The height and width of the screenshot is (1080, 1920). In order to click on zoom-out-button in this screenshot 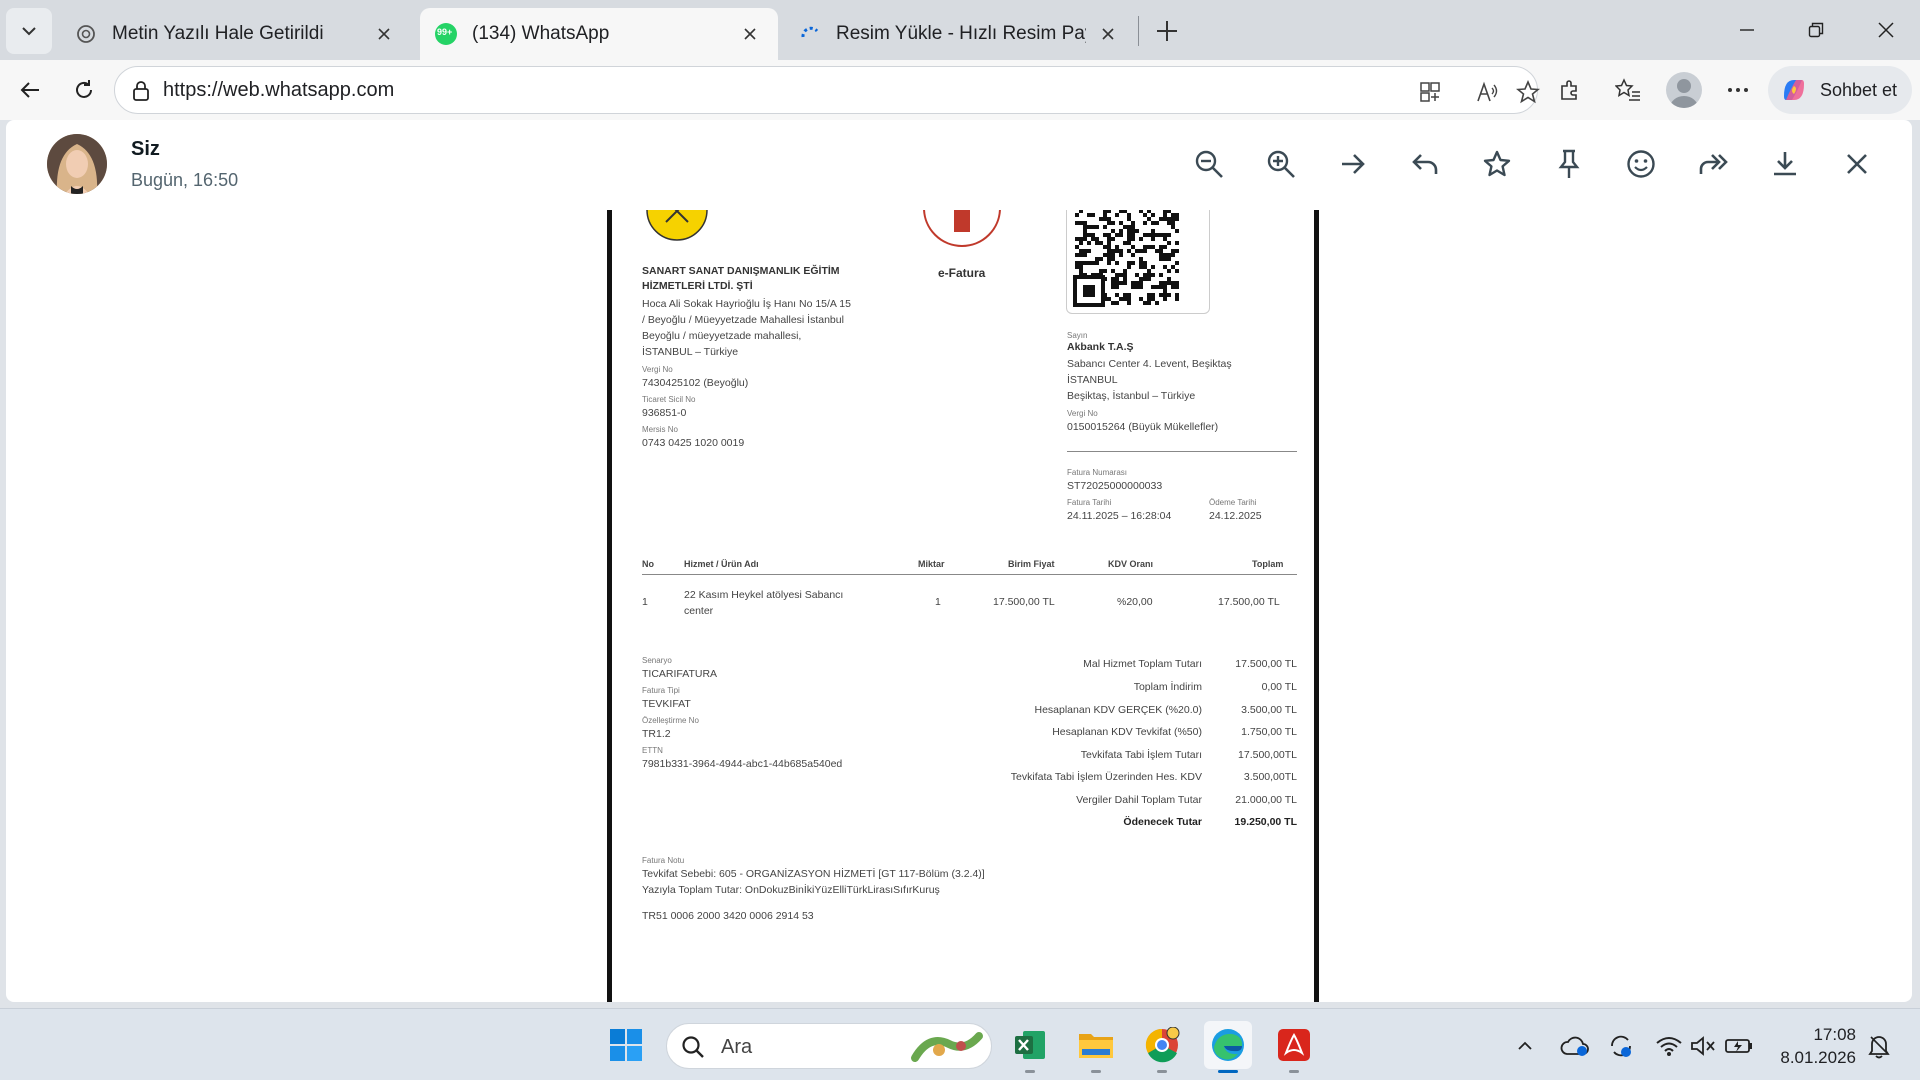, I will do `click(1209, 164)`.